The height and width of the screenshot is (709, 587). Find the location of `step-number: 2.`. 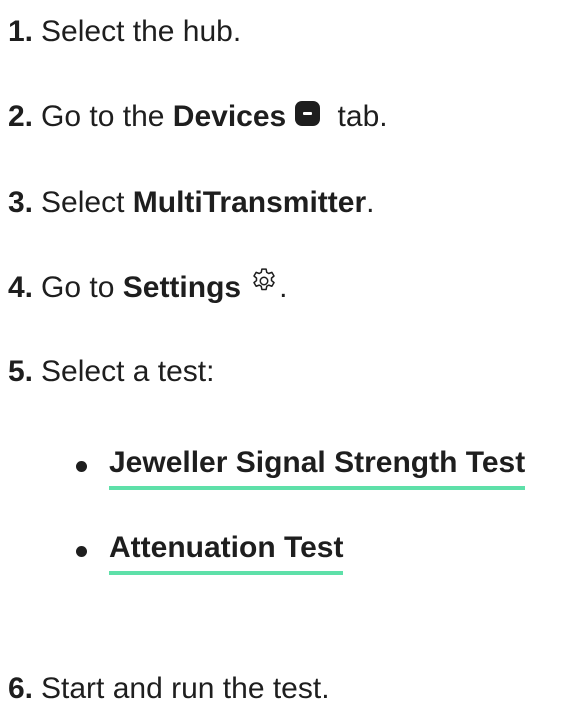

step-number: 2. is located at coordinates (21, 116).